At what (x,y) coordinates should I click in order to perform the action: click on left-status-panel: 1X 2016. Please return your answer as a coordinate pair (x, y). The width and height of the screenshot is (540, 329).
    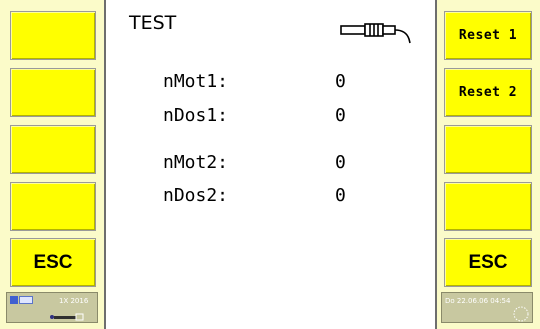
    Looking at the image, I should click on (52, 307).